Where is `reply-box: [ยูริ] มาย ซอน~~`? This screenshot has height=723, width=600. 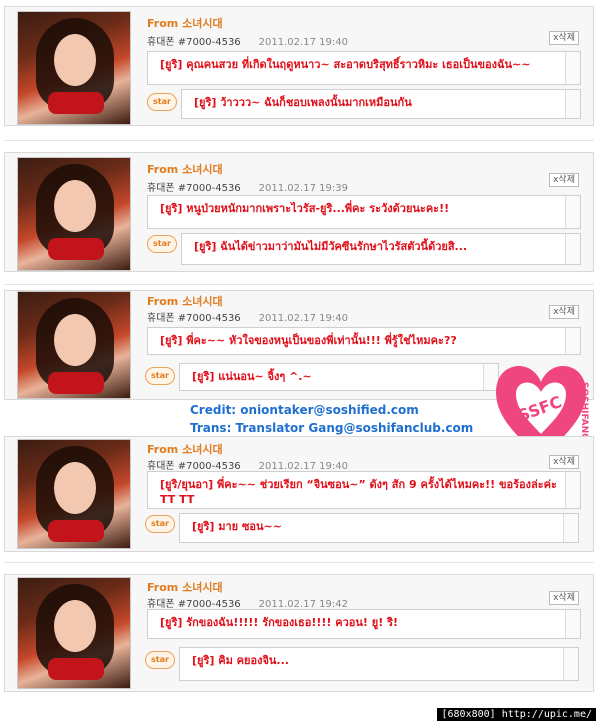 reply-box: [ยูริ] มาย ซอน~~ is located at coordinates (379, 528).